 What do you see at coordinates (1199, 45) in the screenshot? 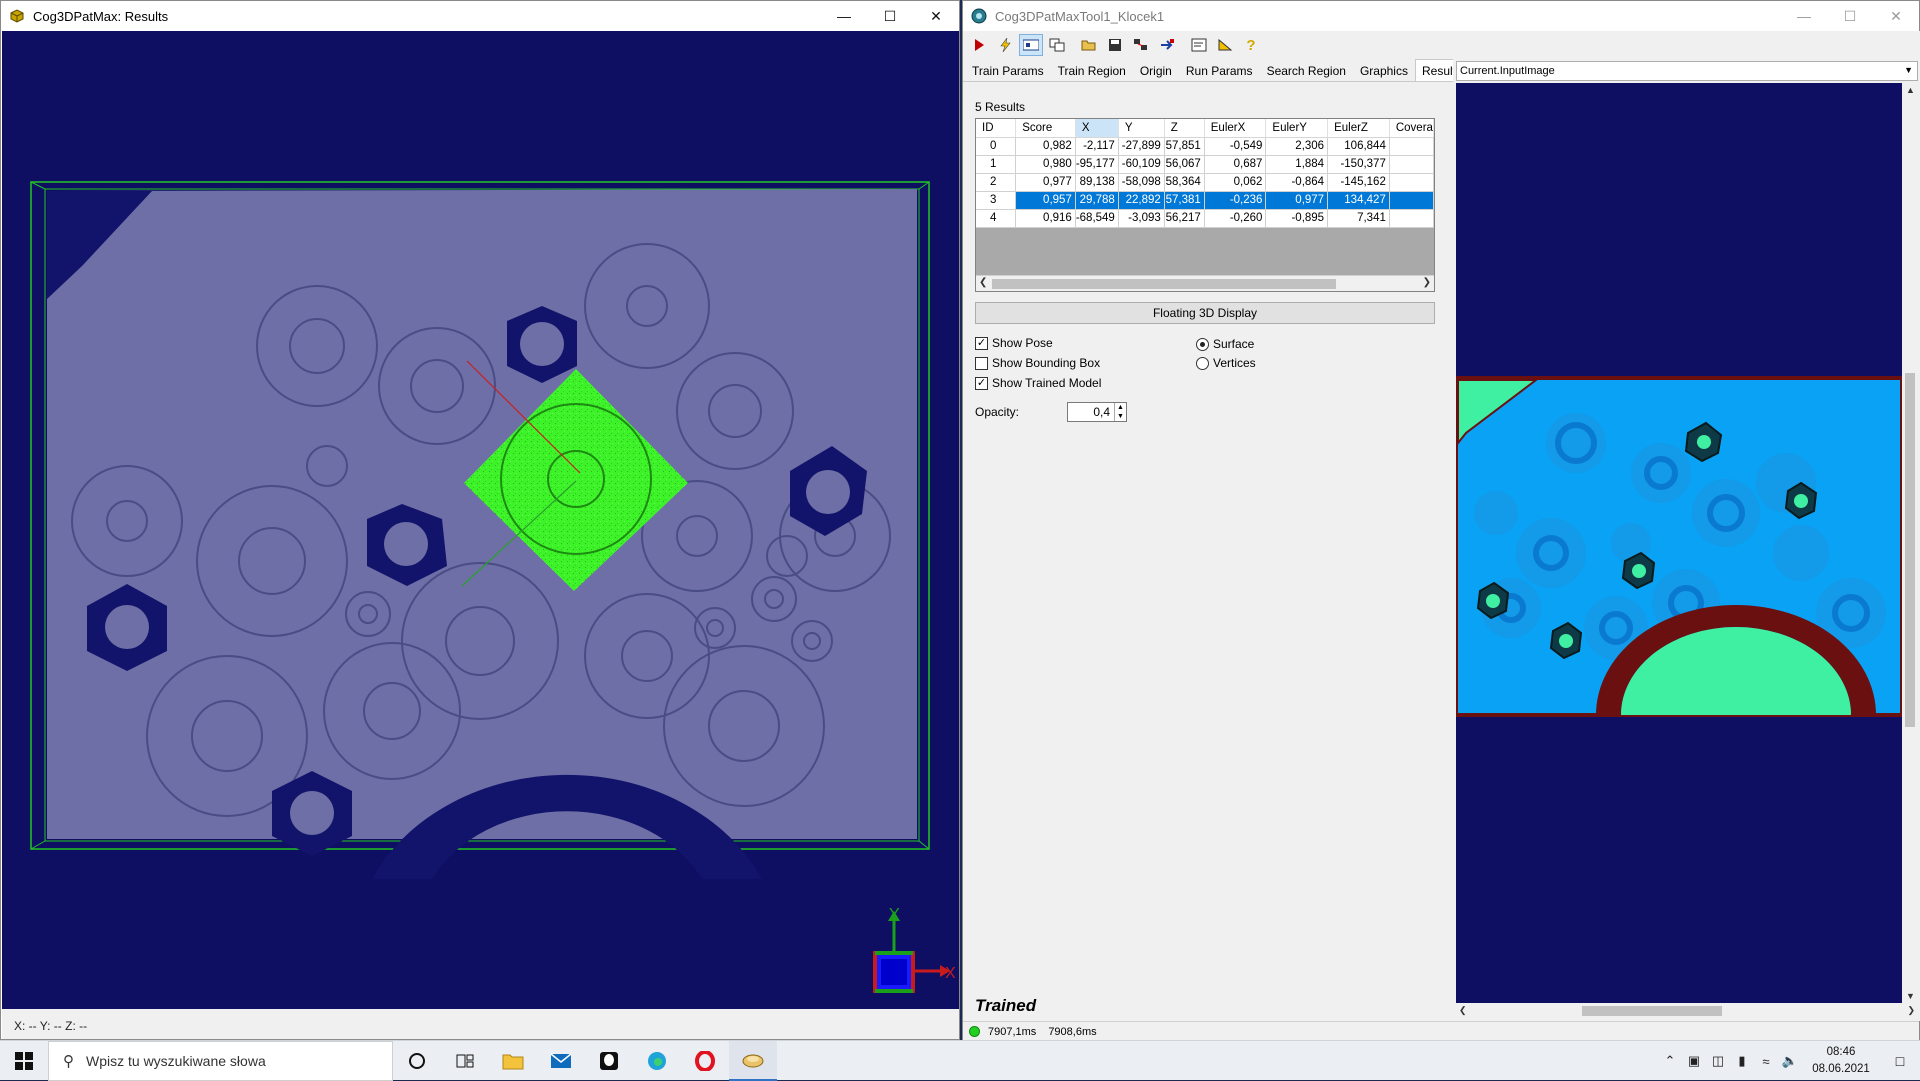
I see `terminal-icon` at bounding box center [1199, 45].